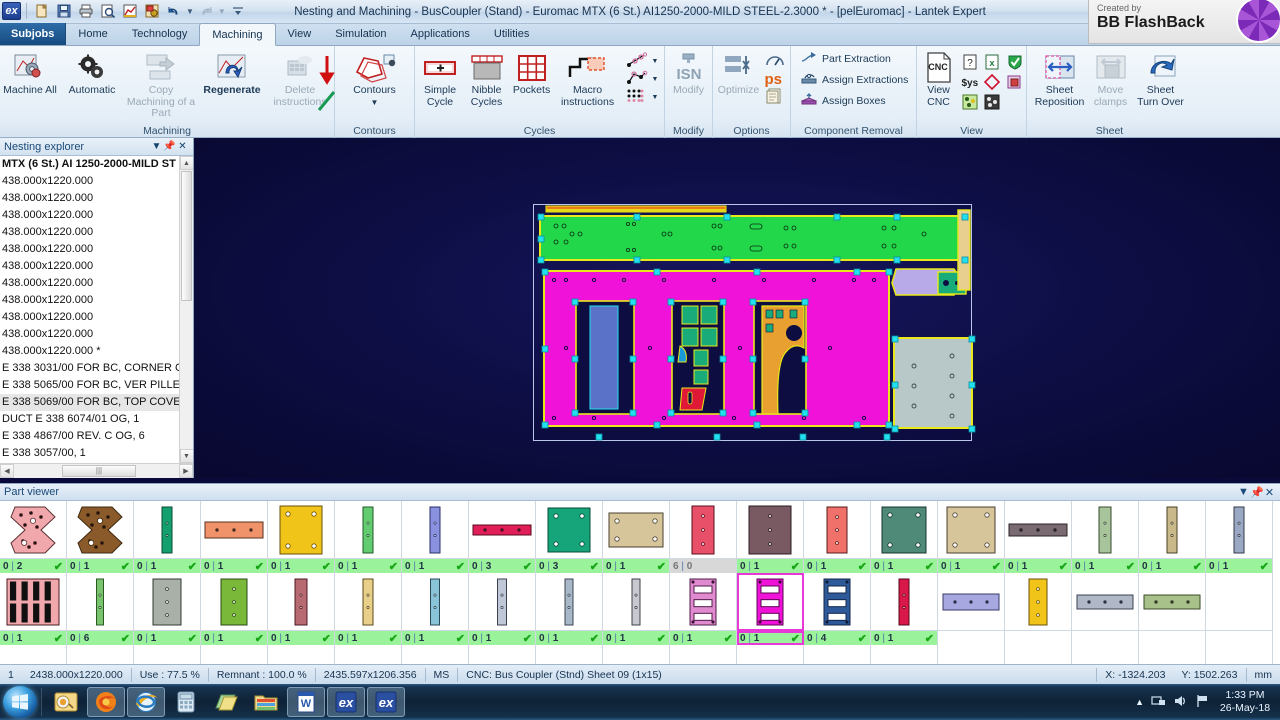 Image resolution: width=1280 pixels, height=720 pixels. What do you see at coordinates (1245, 702) in the screenshot?
I see `taskbar-clock: 1:33 PM 26-May-18` at bounding box center [1245, 702].